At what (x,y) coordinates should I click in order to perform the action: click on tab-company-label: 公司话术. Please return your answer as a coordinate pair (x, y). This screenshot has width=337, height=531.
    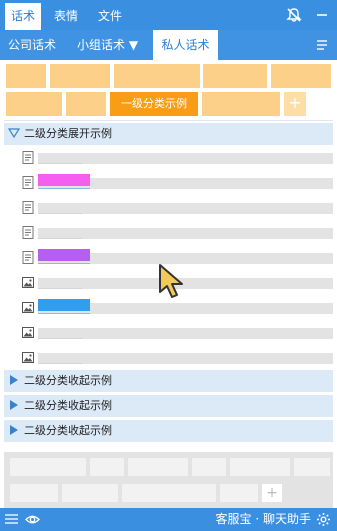
    Looking at the image, I should click on (32, 45).